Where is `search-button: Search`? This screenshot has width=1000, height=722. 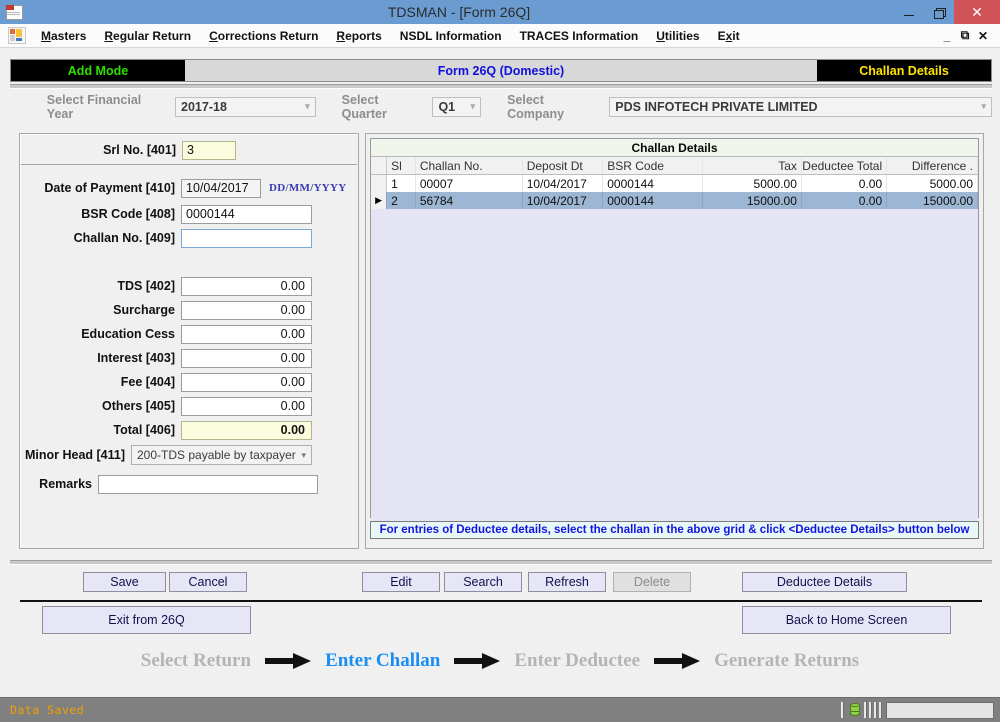 search-button: Search is located at coordinates (483, 582).